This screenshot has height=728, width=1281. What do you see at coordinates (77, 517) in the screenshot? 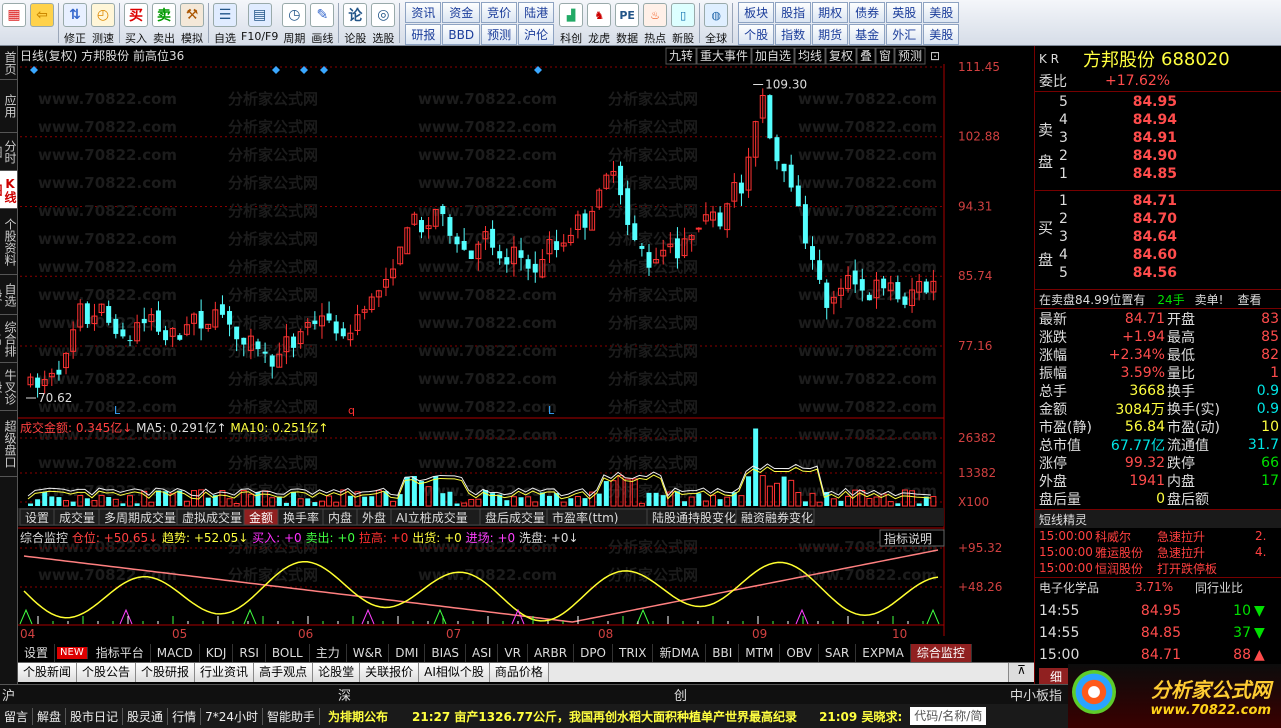
I see `volume-tab-1: 成交量` at bounding box center [77, 517].